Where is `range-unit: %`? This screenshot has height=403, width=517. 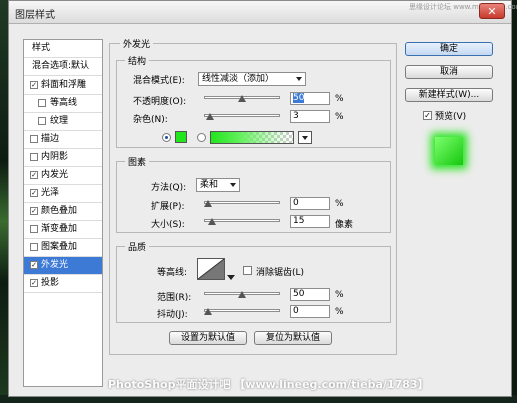 range-unit: % is located at coordinates (339, 295).